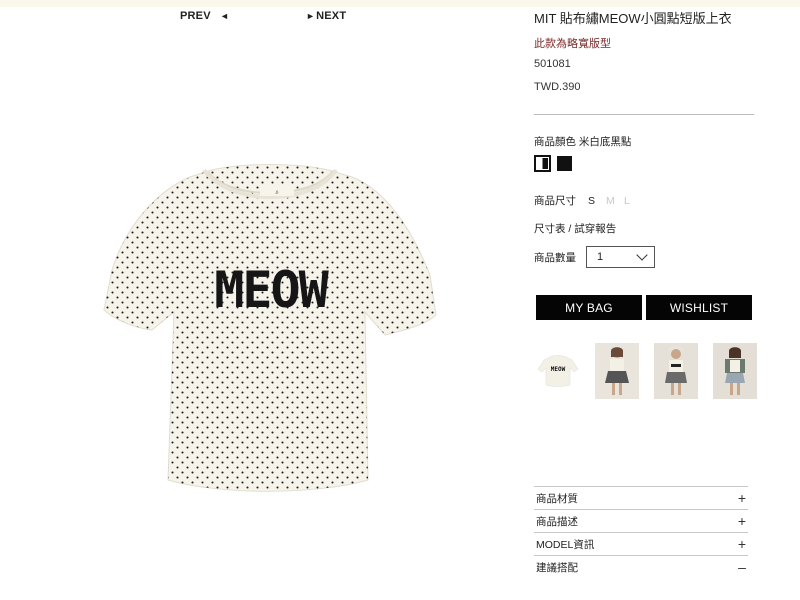 The height and width of the screenshot is (600, 800). Describe the element at coordinates (195, 16) in the screenshot. I see `prev-label: PREV` at that location.